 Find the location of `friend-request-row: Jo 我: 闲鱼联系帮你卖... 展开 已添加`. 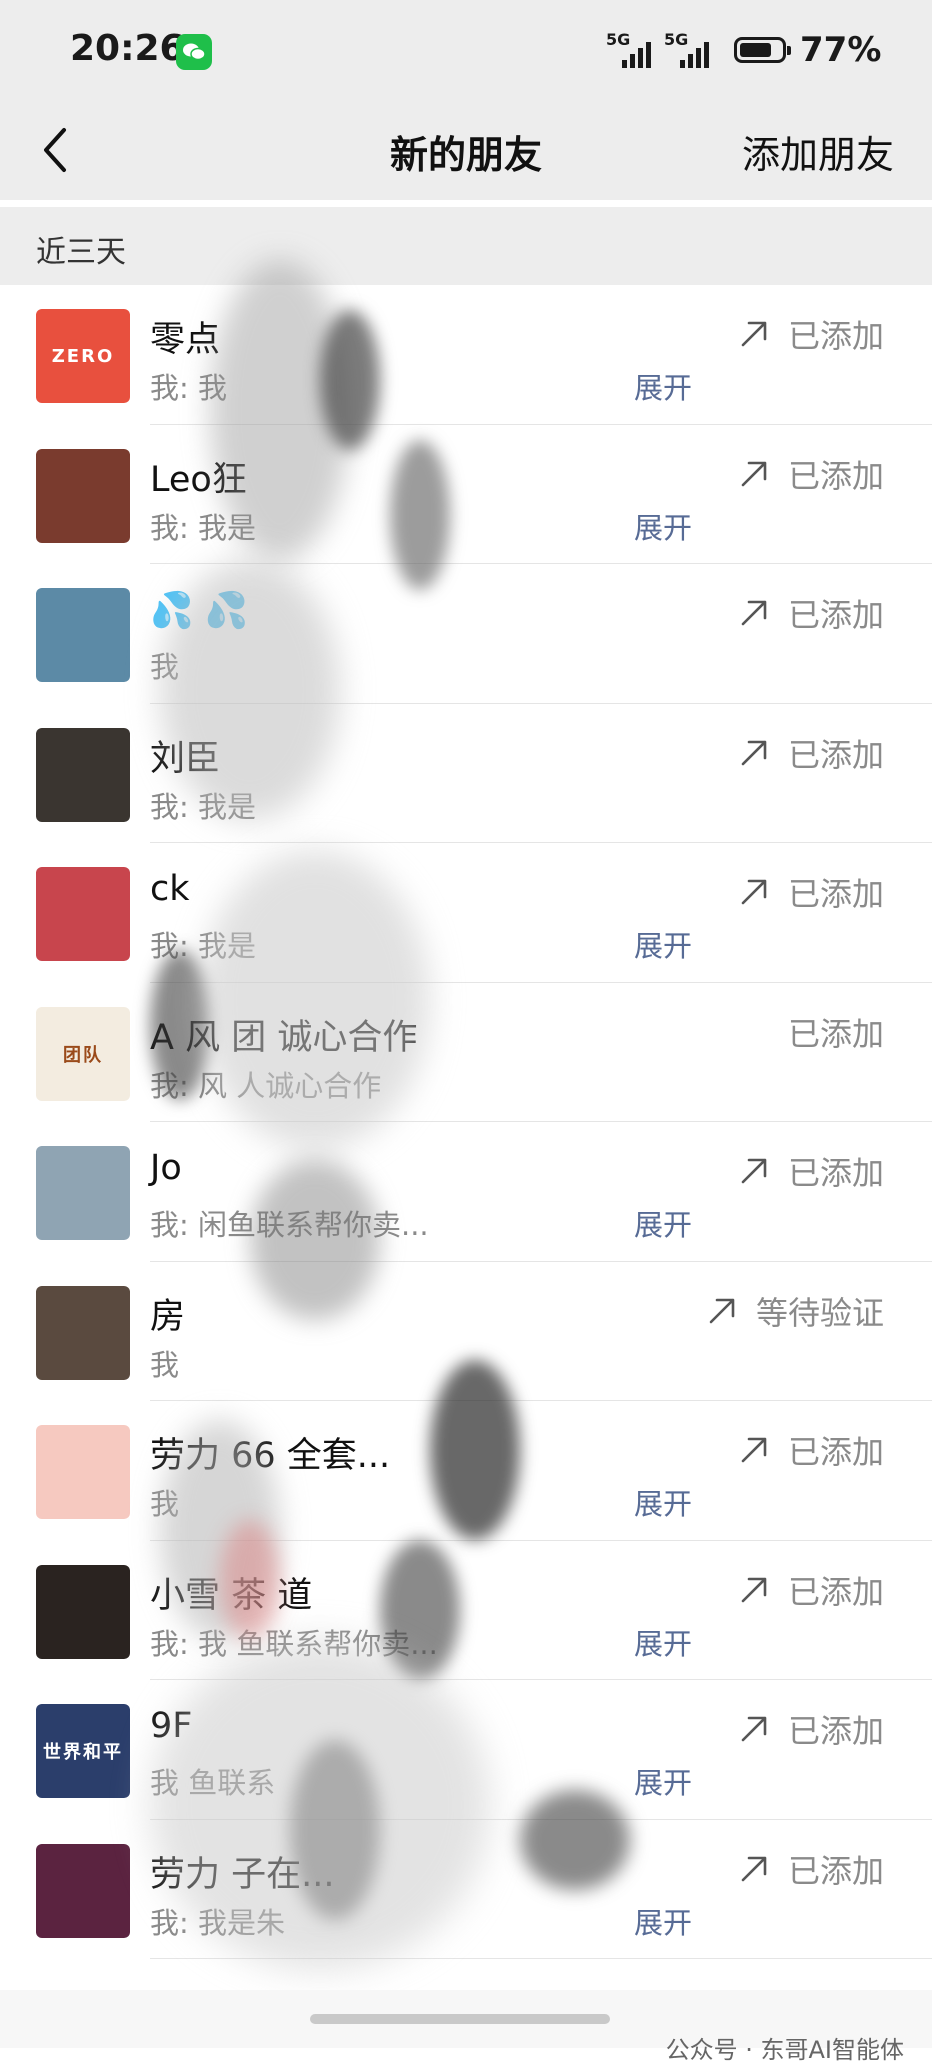

friend-request-row: Jo 我: 闲鱼联系帮你卖... 展开 已添加 is located at coordinates (466, 1192).